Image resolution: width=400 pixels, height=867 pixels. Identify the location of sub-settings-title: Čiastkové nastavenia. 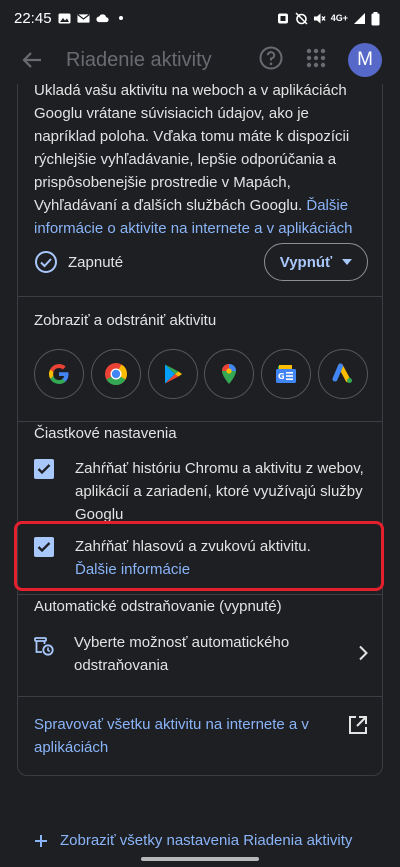
(105, 433).